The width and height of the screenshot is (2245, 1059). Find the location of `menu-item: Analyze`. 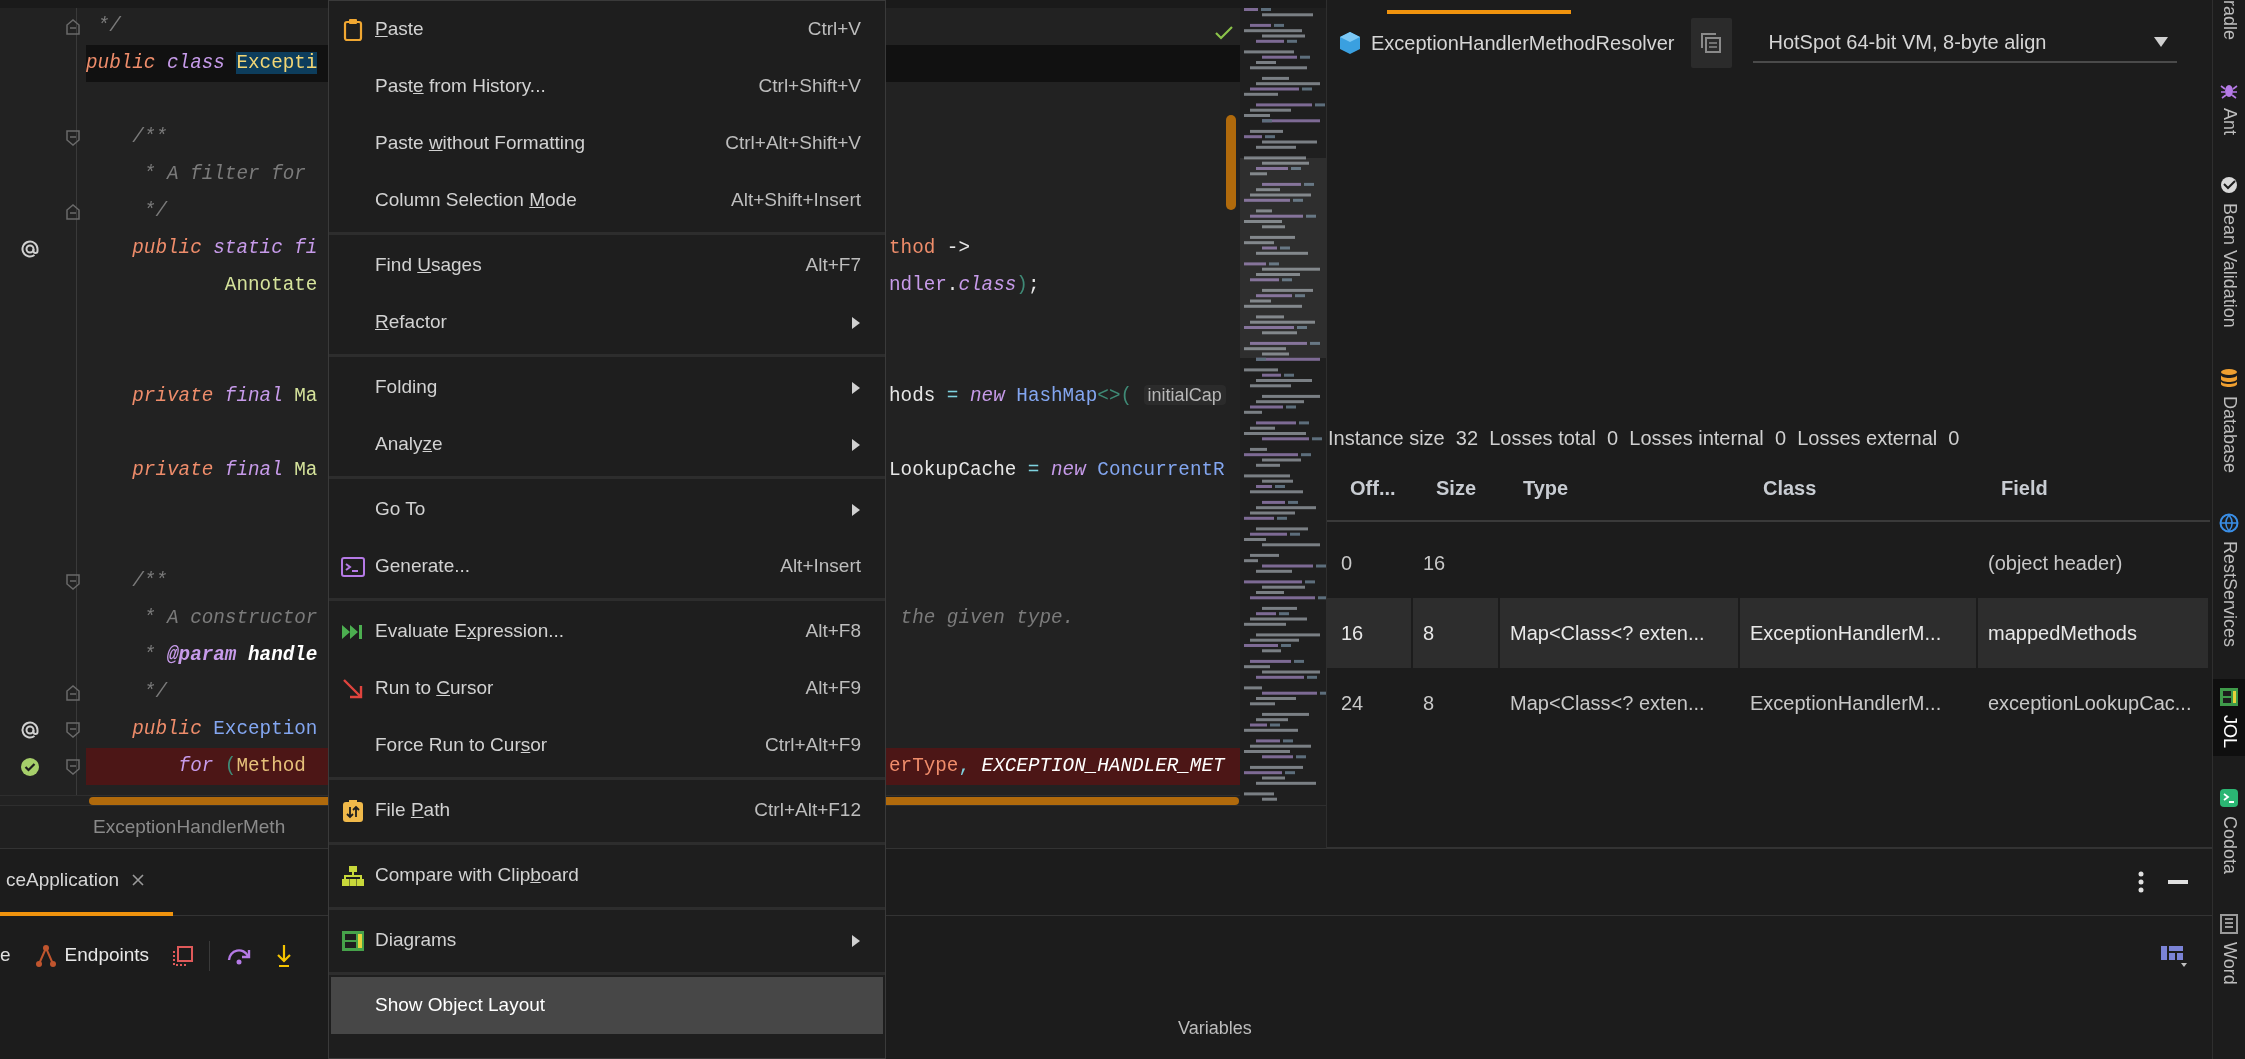

menu-item: Analyze is located at coordinates (607, 444).